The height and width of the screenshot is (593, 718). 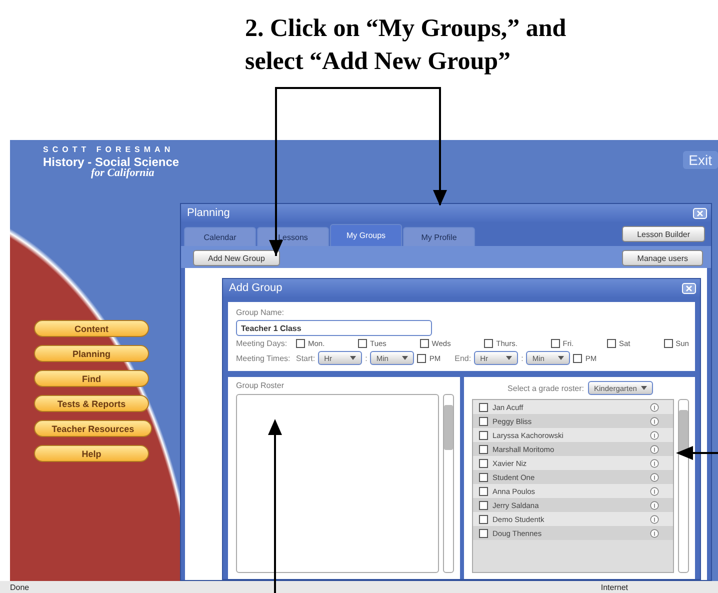 What do you see at coordinates (109, 150) in the screenshot?
I see `brand-label: SCOTT FORESMAN` at bounding box center [109, 150].